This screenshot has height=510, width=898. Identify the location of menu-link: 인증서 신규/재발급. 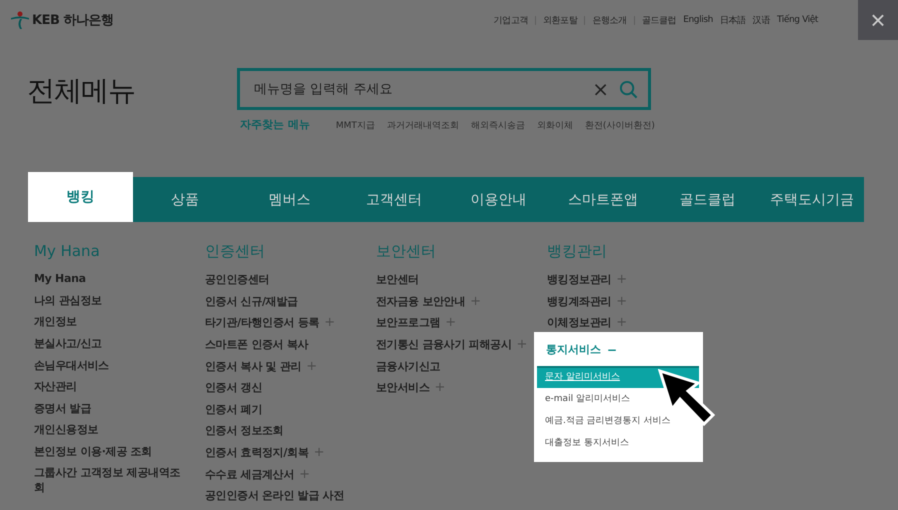
(251, 301).